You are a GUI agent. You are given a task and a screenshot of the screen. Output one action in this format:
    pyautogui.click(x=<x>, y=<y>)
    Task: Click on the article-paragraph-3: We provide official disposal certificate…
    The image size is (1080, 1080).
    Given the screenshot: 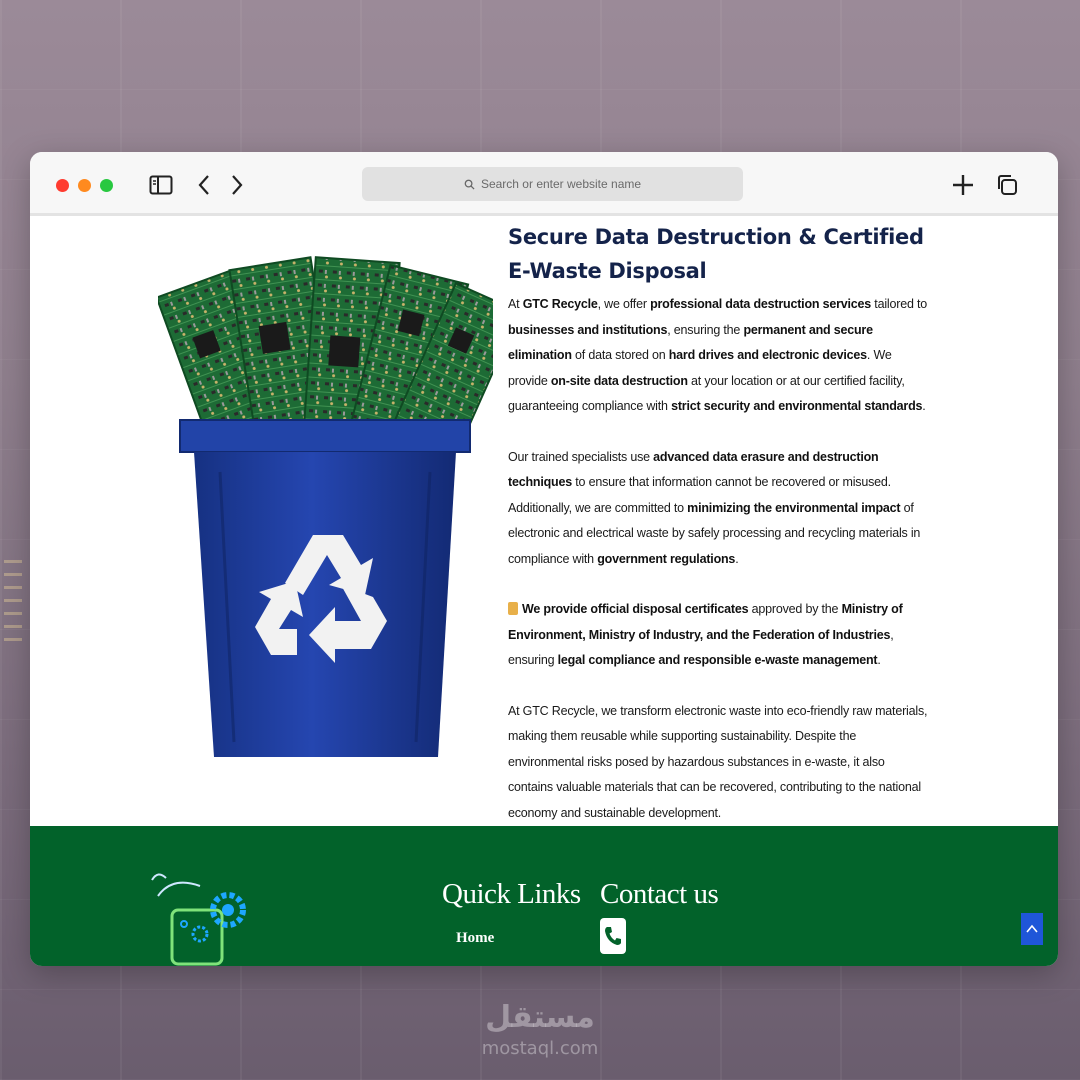 What is the action you would take?
    pyautogui.click(x=718, y=635)
    